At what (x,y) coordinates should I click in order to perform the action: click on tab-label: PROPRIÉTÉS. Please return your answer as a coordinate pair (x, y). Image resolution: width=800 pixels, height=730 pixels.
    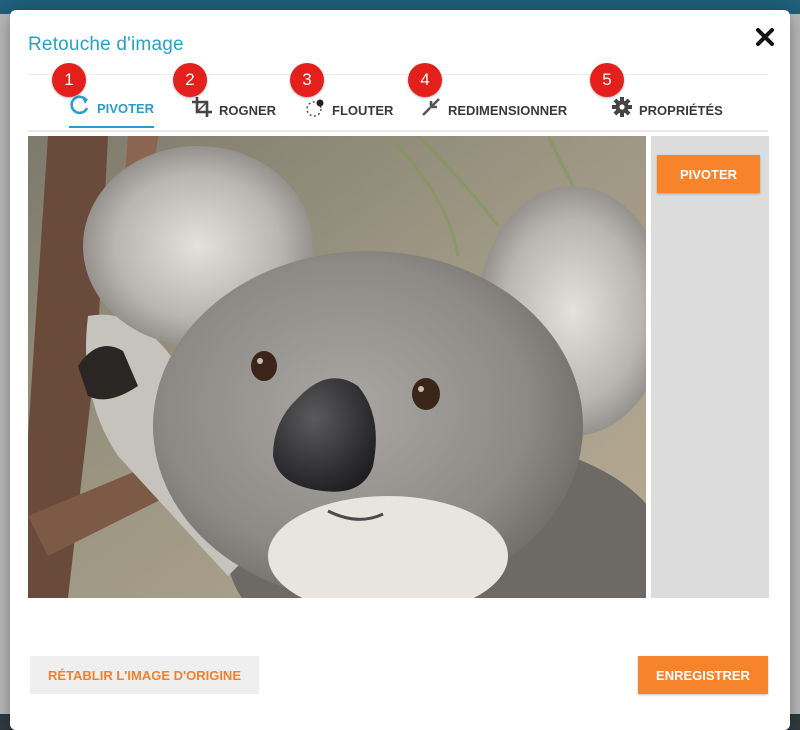
    Looking at the image, I should click on (681, 110).